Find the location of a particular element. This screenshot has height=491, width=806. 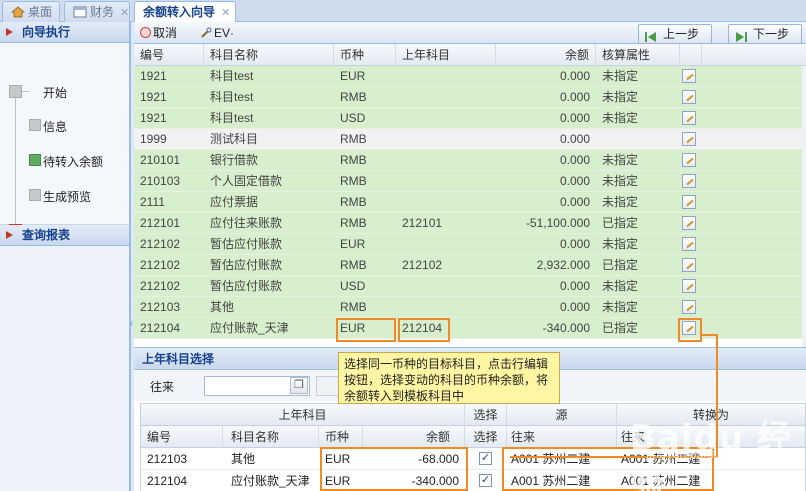

table-row: 1921 科目test USD 0.000 未指定 is located at coordinates (470, 118).